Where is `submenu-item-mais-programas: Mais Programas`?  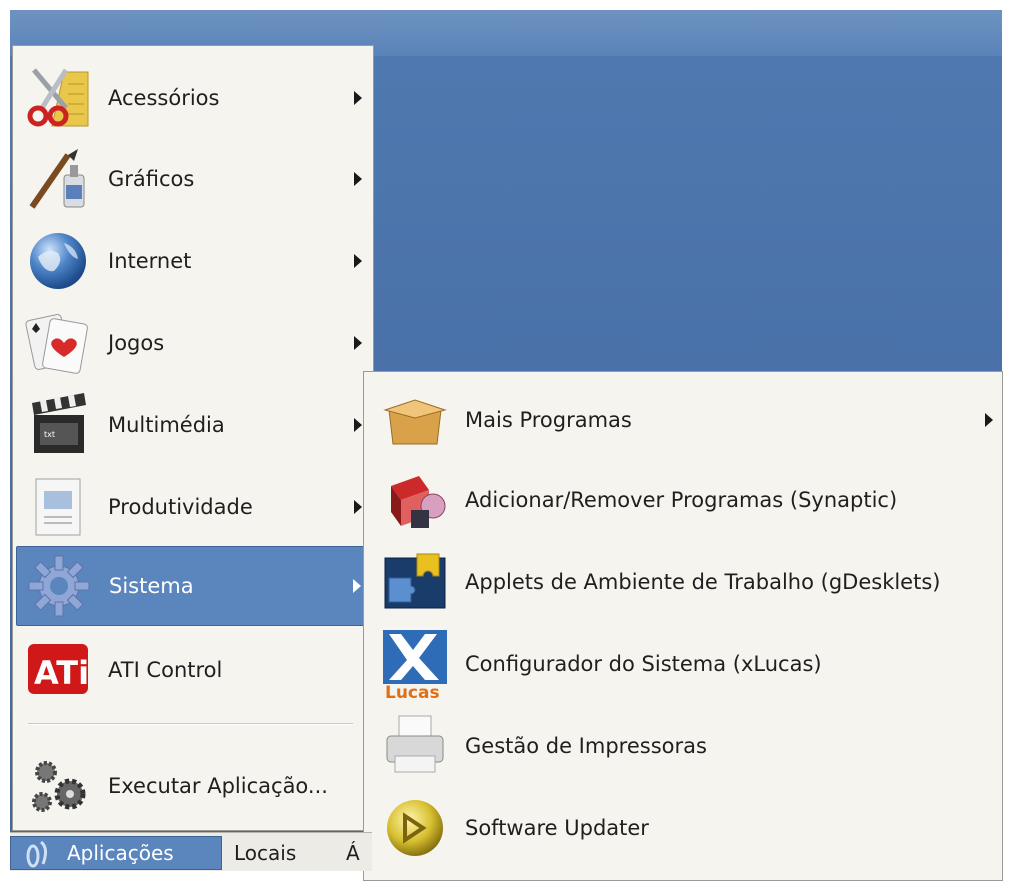 submenu-item-mais-programas: Mais Programas is located at coordinates (682, 420).